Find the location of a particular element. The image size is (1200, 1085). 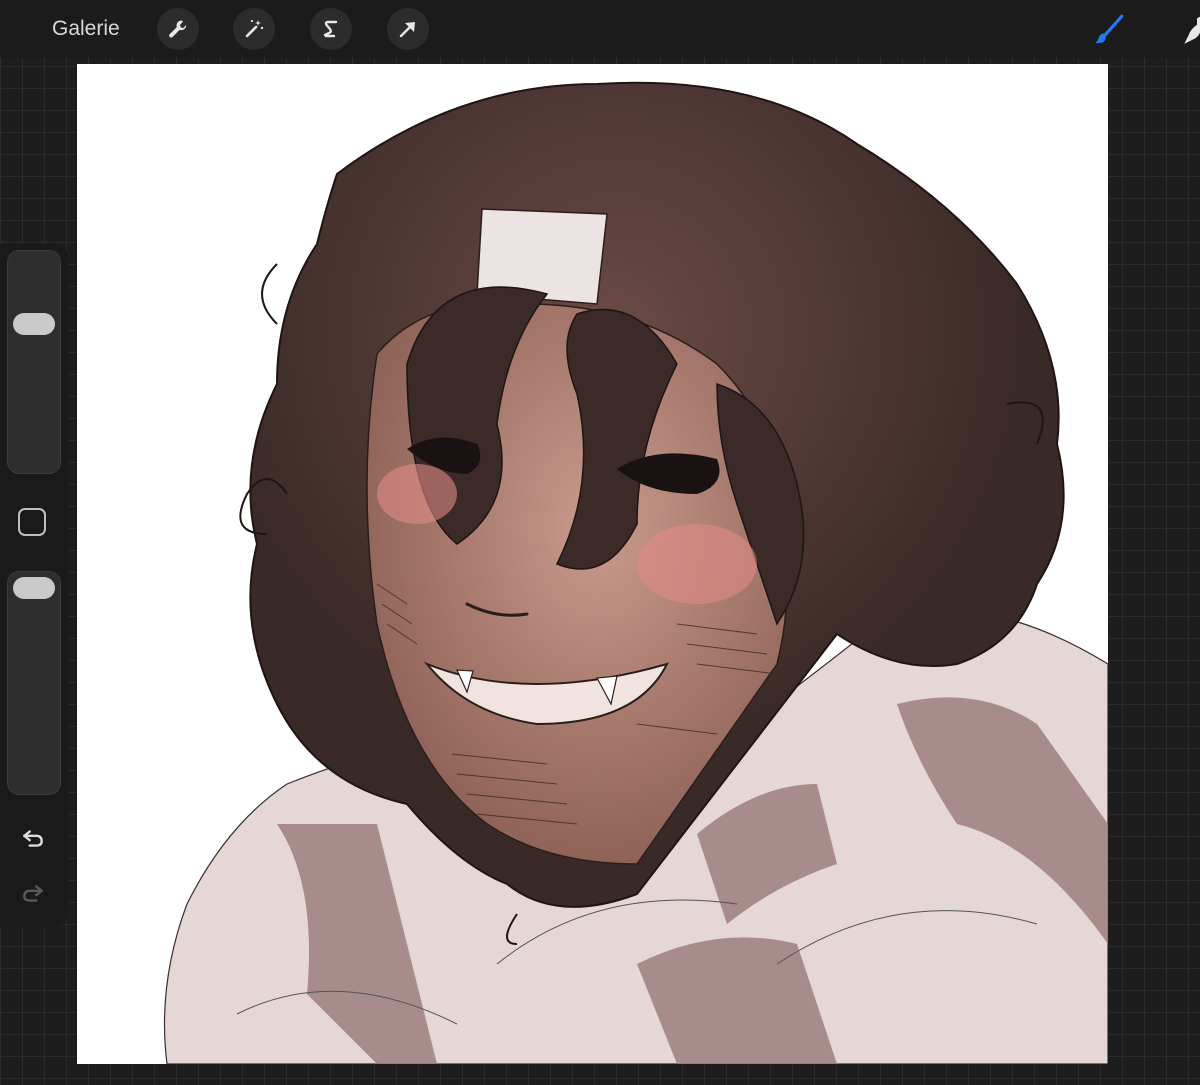

opacity-thumb is located at coordinates (34, 588).